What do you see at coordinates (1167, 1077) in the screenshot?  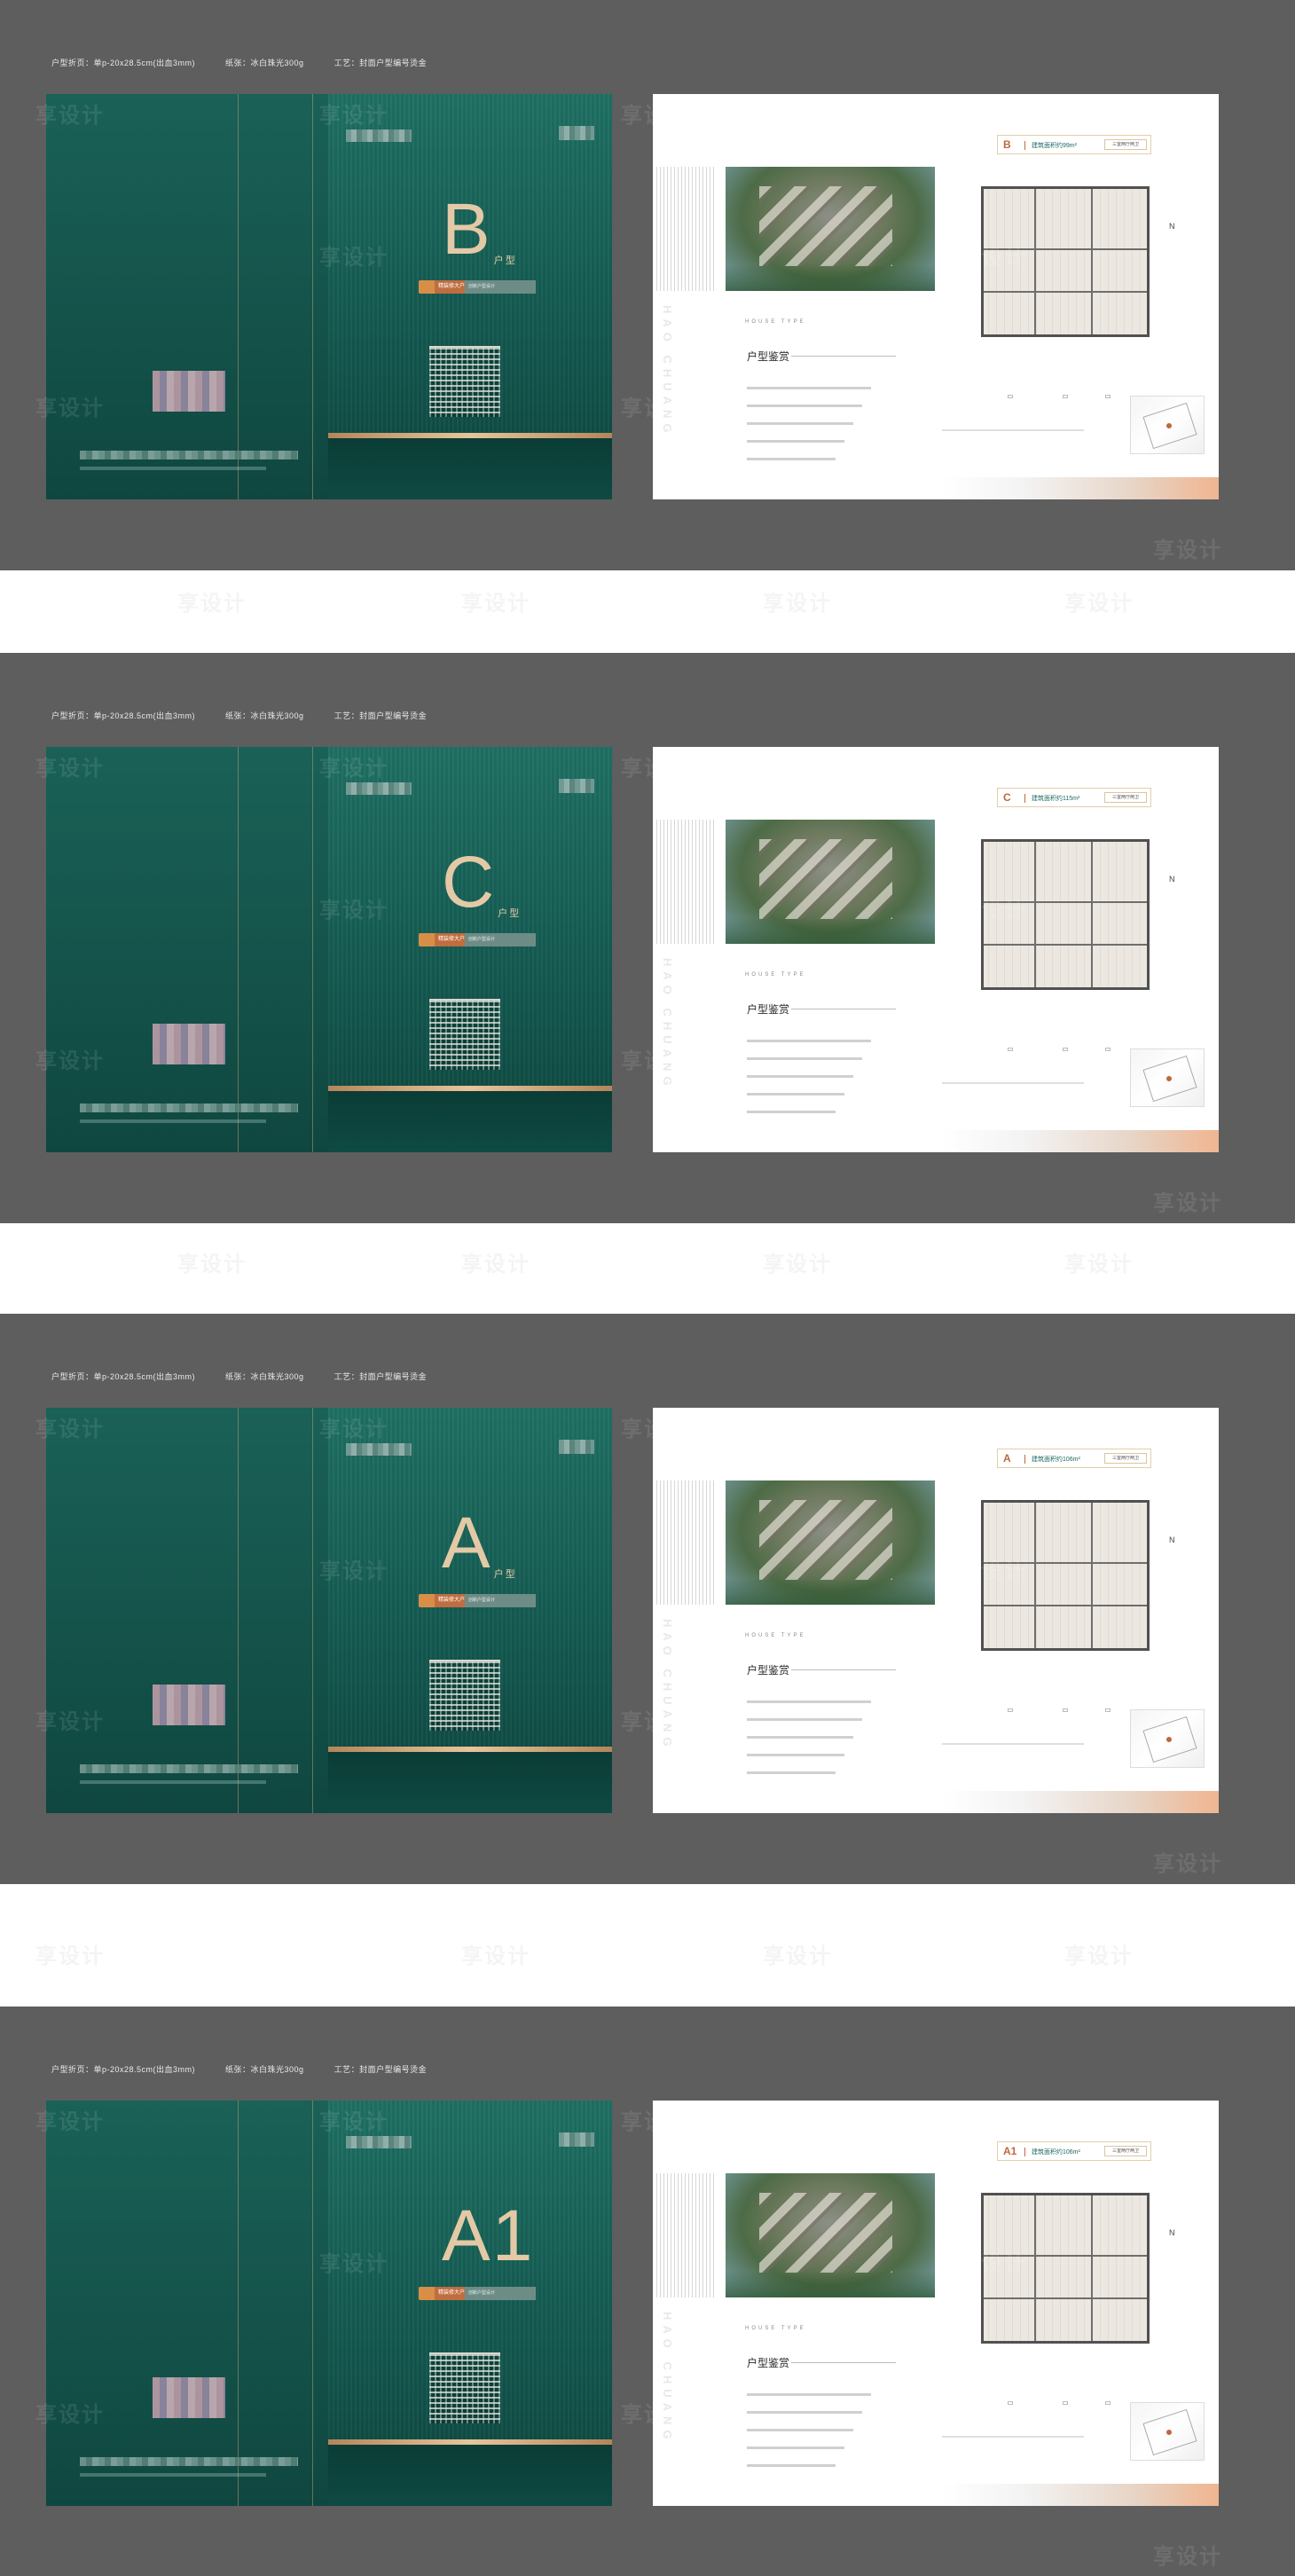 I see `site-minimap` at bounding box center [1167, 1077].